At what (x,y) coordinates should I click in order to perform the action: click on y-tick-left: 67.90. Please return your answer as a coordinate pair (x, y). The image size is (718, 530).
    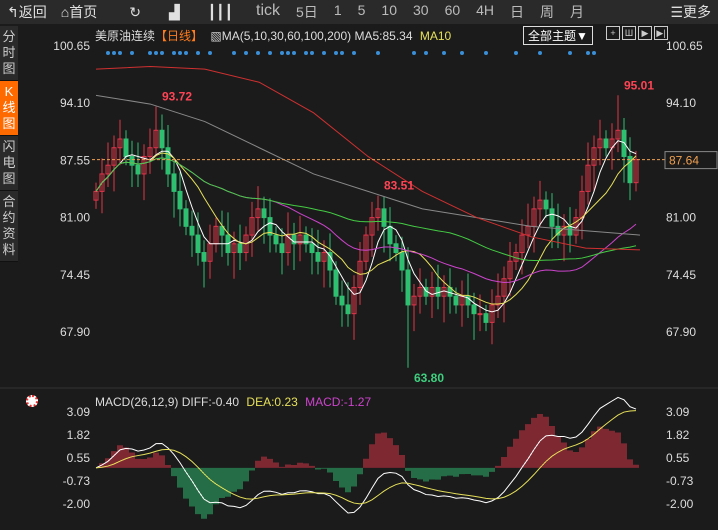
    Looking at the image, I should click on (75, 332).